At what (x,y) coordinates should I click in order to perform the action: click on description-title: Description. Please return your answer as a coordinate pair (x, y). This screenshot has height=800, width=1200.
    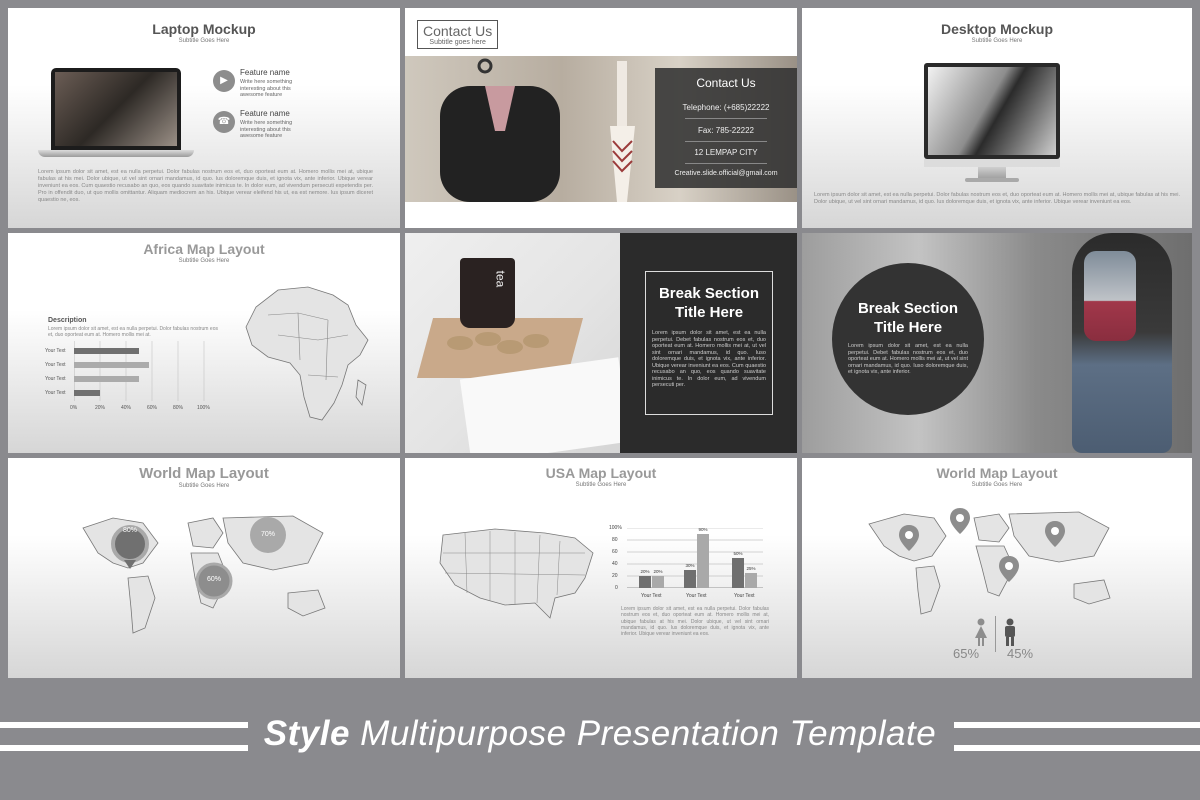
    Looking at the image, I should click on (67, 320).